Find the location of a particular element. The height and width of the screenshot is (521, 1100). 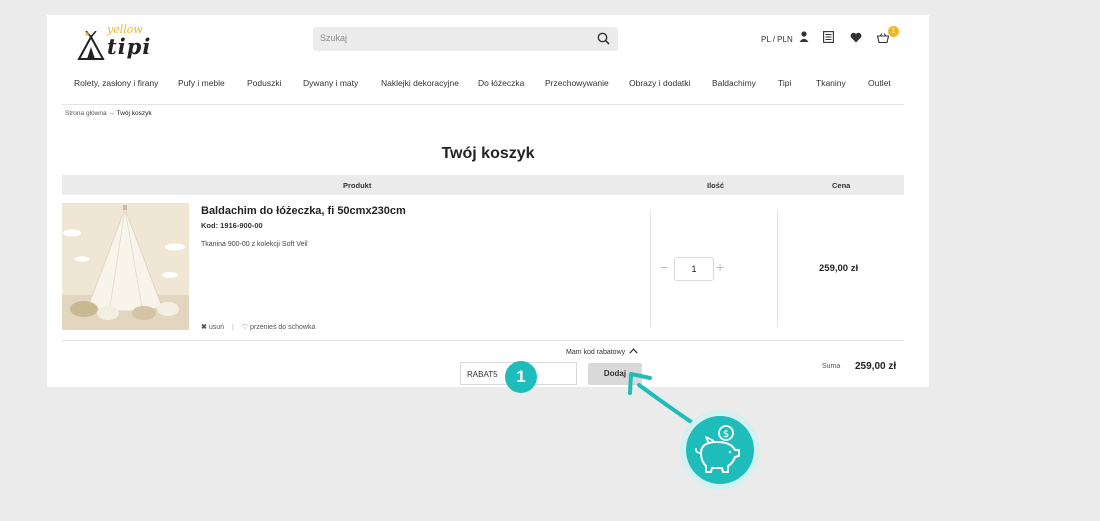

piggy-bank-icon: $ is located at coordinates (720, 450).